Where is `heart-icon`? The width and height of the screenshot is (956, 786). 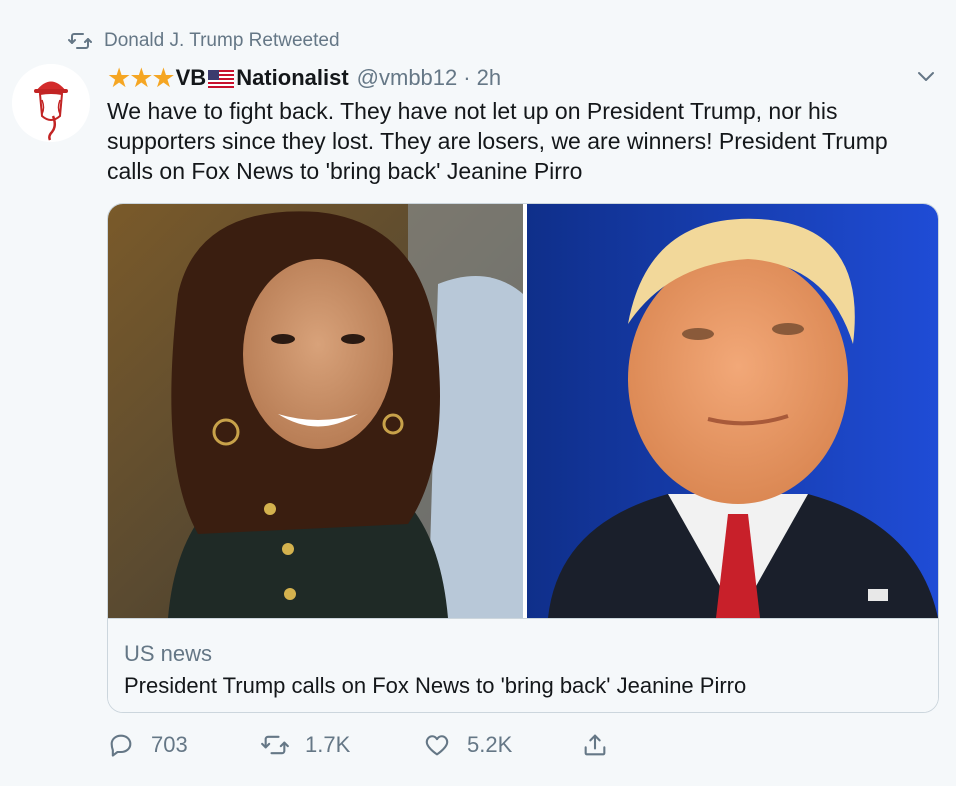 heart-icon is located at coordinates (437, 745).